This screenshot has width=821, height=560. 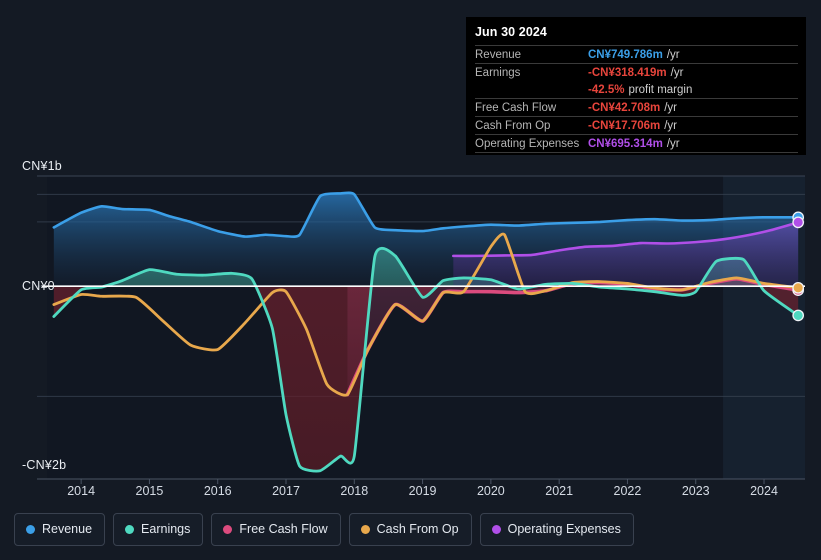 I want to click on legend-item-free-cash-flow: Free Cash Flow, so click(x=276, y=529).